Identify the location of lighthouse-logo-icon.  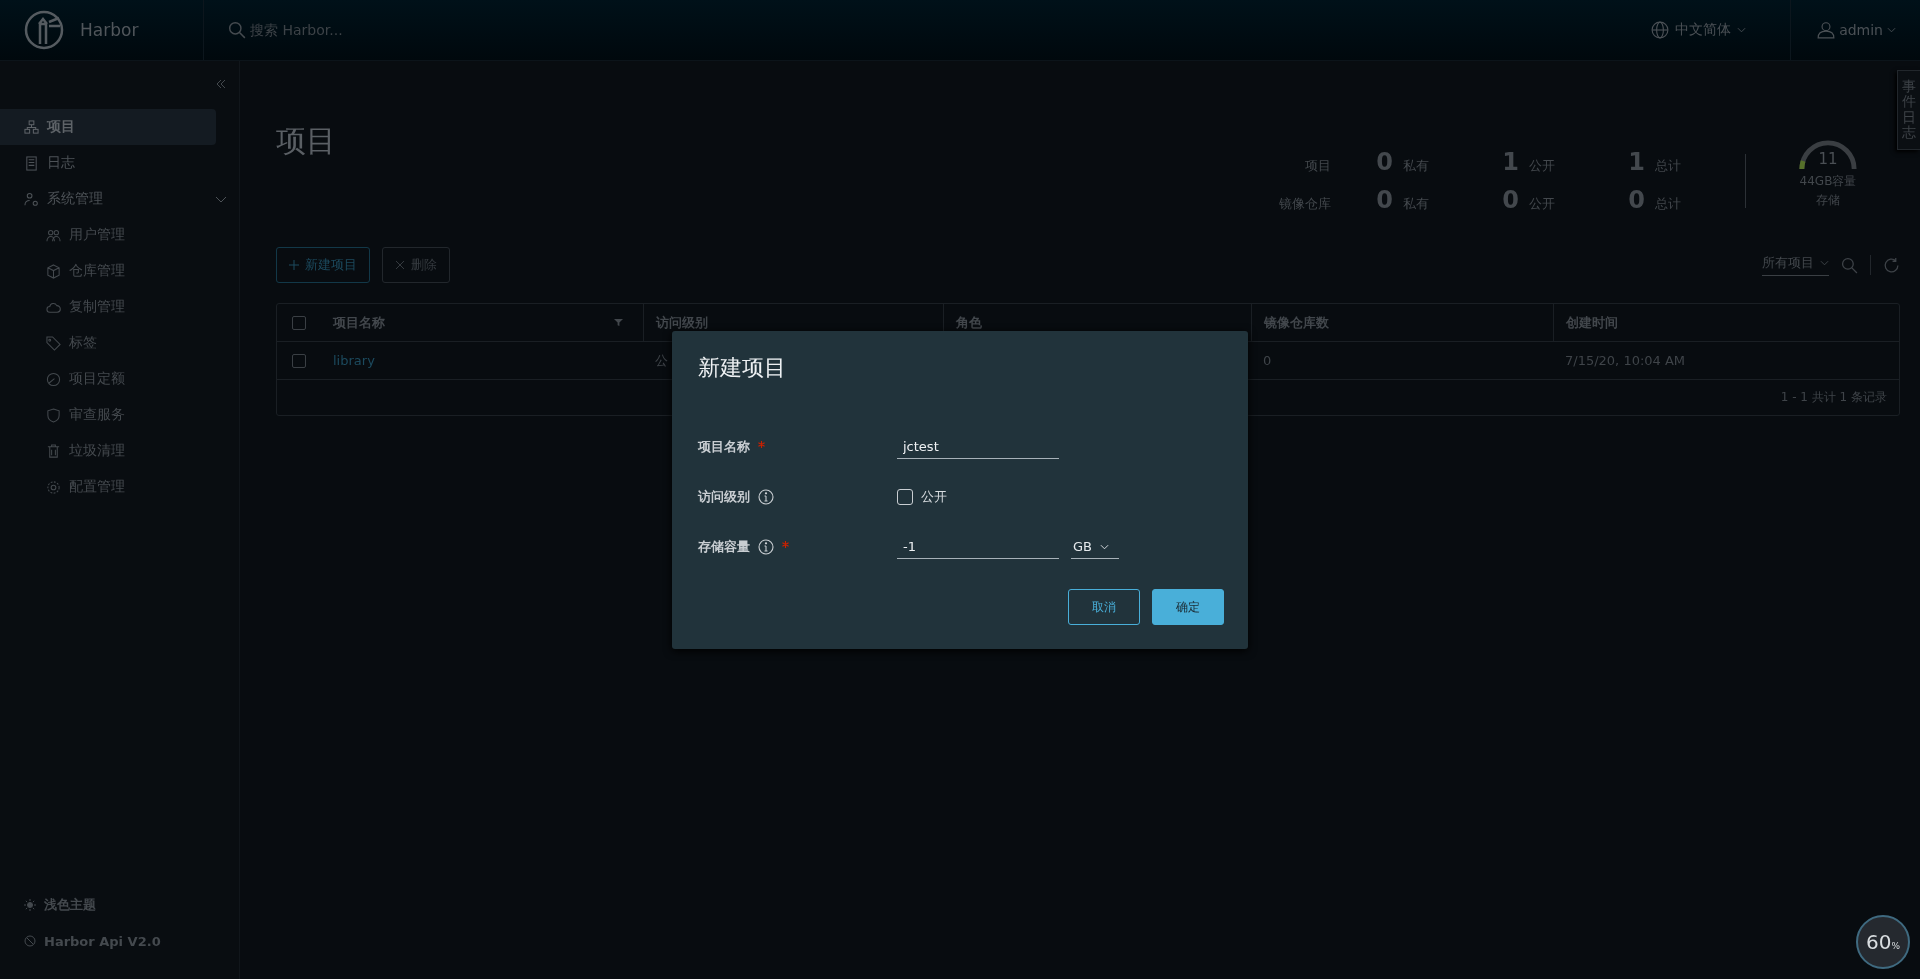
(44, 30).